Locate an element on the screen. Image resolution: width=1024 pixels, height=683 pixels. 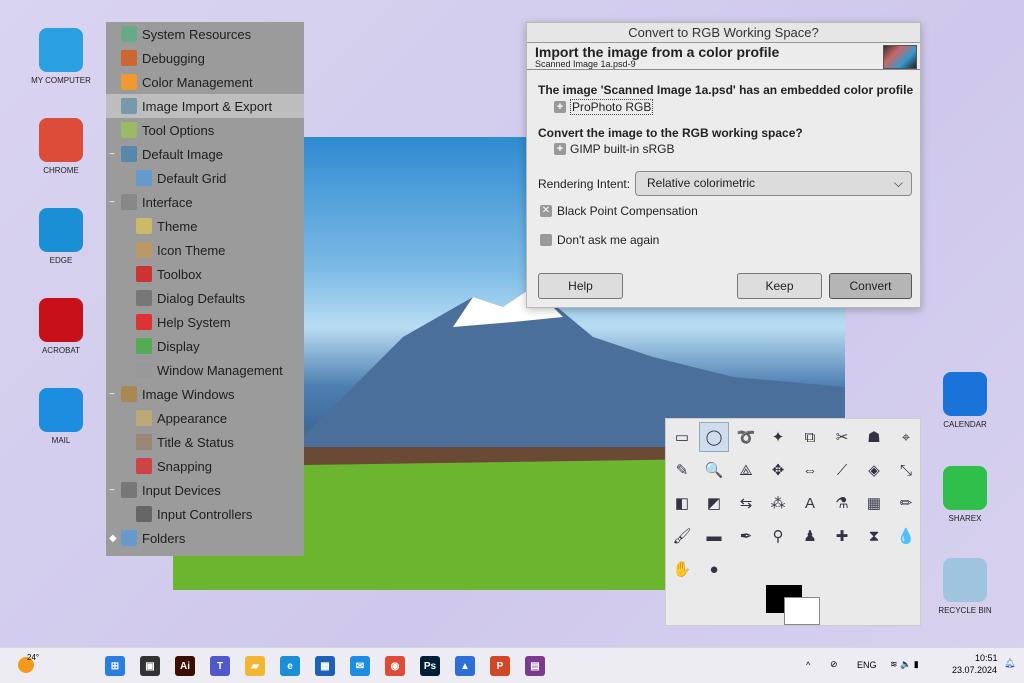
tree-item: Image Import & Export is located at coordinates (205, 106).